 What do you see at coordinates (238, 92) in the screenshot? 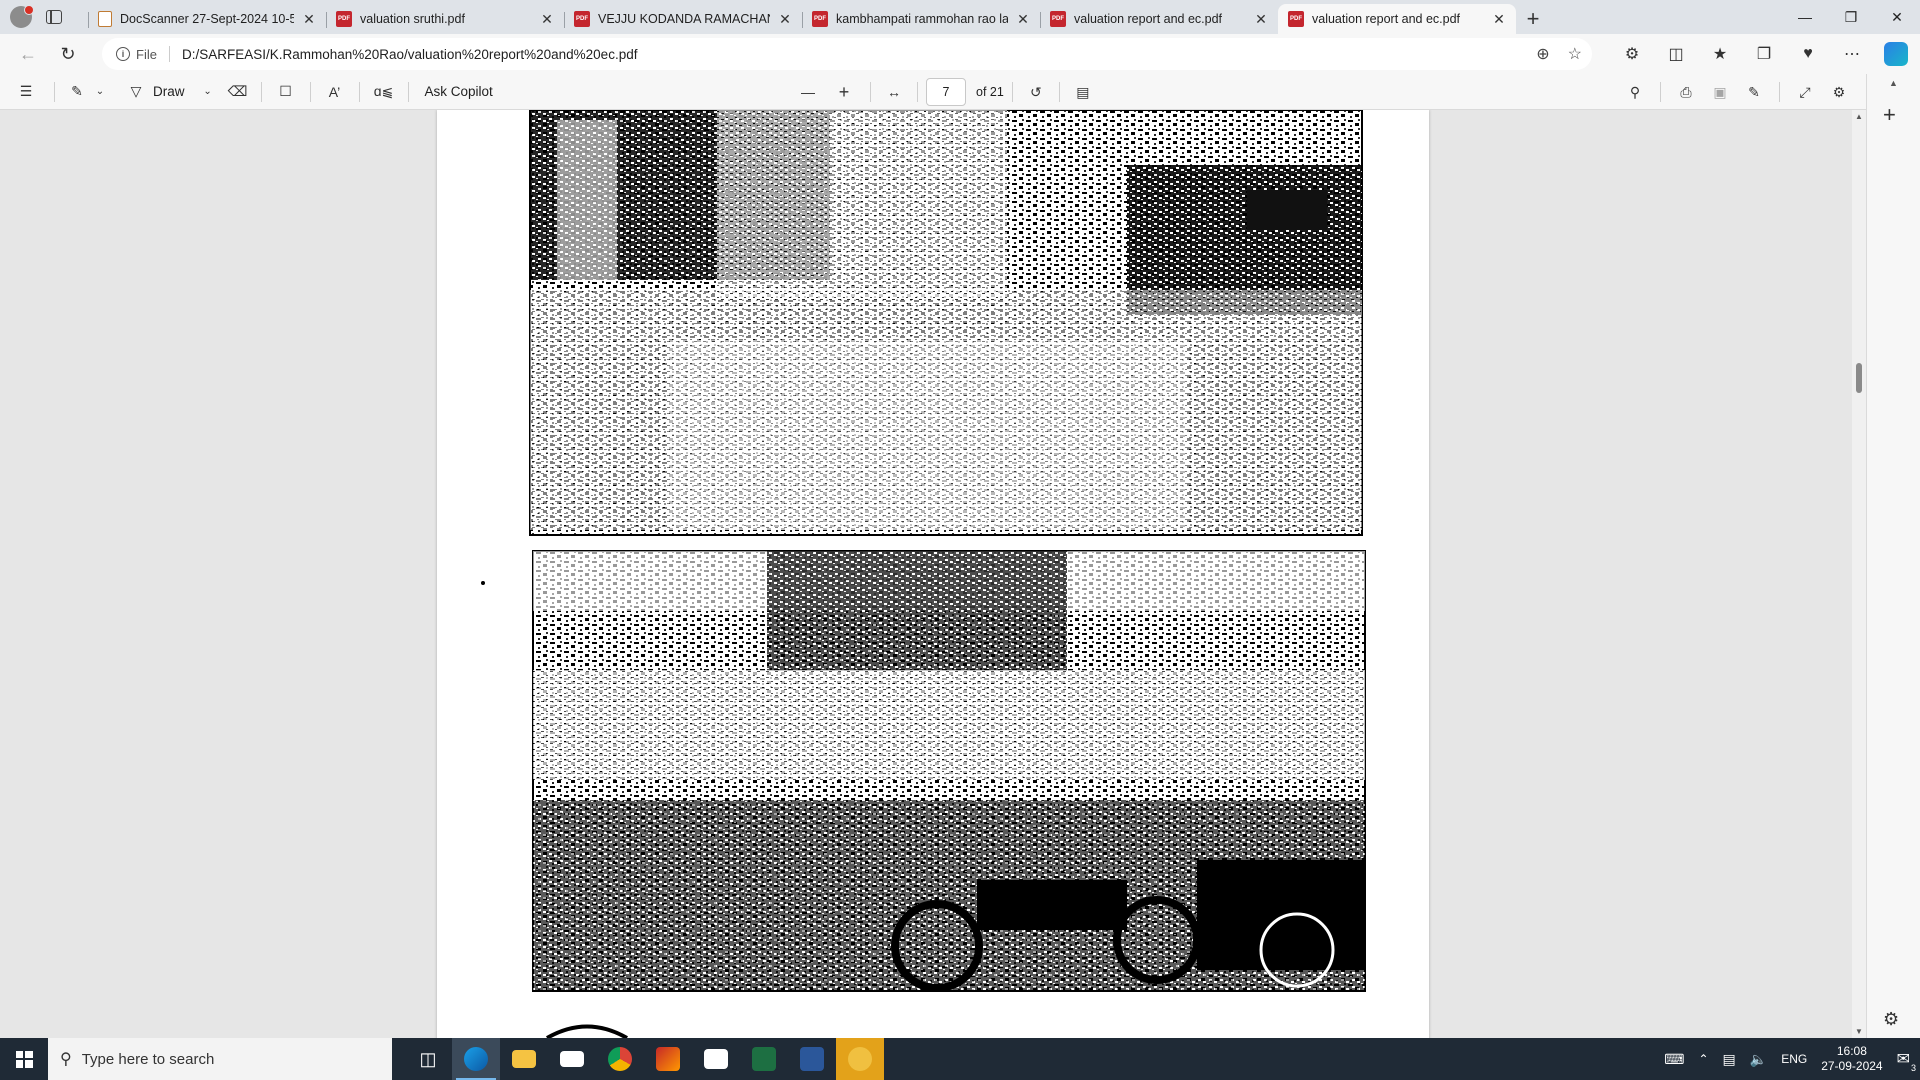
I see `eraser-icon: ⌫` at bounding box center [238, 92].